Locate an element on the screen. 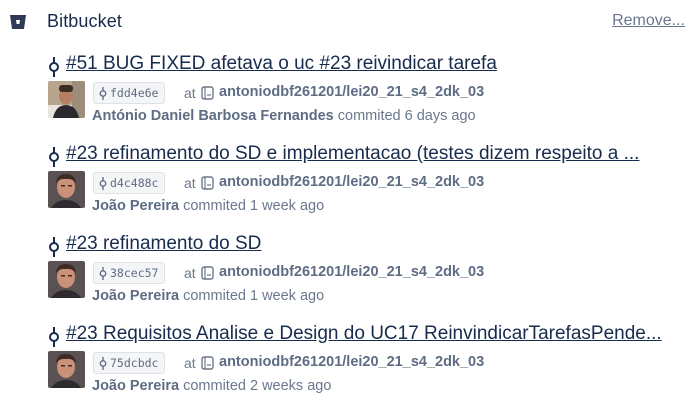 The image size is (693, 406). commit-time: commited 6 days ago is located at coordinates (406, 116).